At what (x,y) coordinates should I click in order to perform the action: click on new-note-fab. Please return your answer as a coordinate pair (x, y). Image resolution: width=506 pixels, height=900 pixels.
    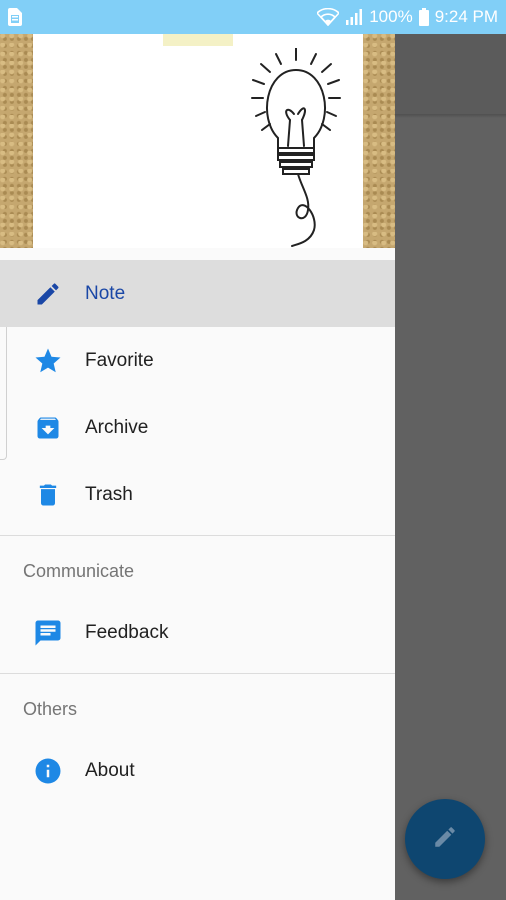
    Looking at the image, I should click on (445, 839).